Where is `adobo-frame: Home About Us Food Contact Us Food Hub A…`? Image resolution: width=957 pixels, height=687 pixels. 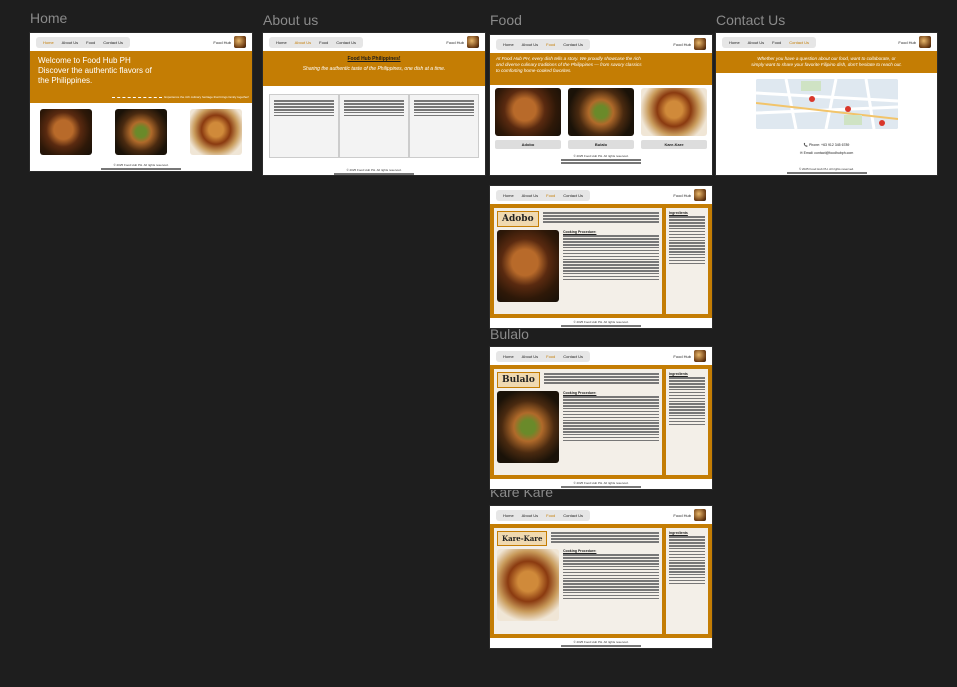
adobo-frame: Home About Us Food Contact Us Food Hub A… is located at coordinates (601, 257).